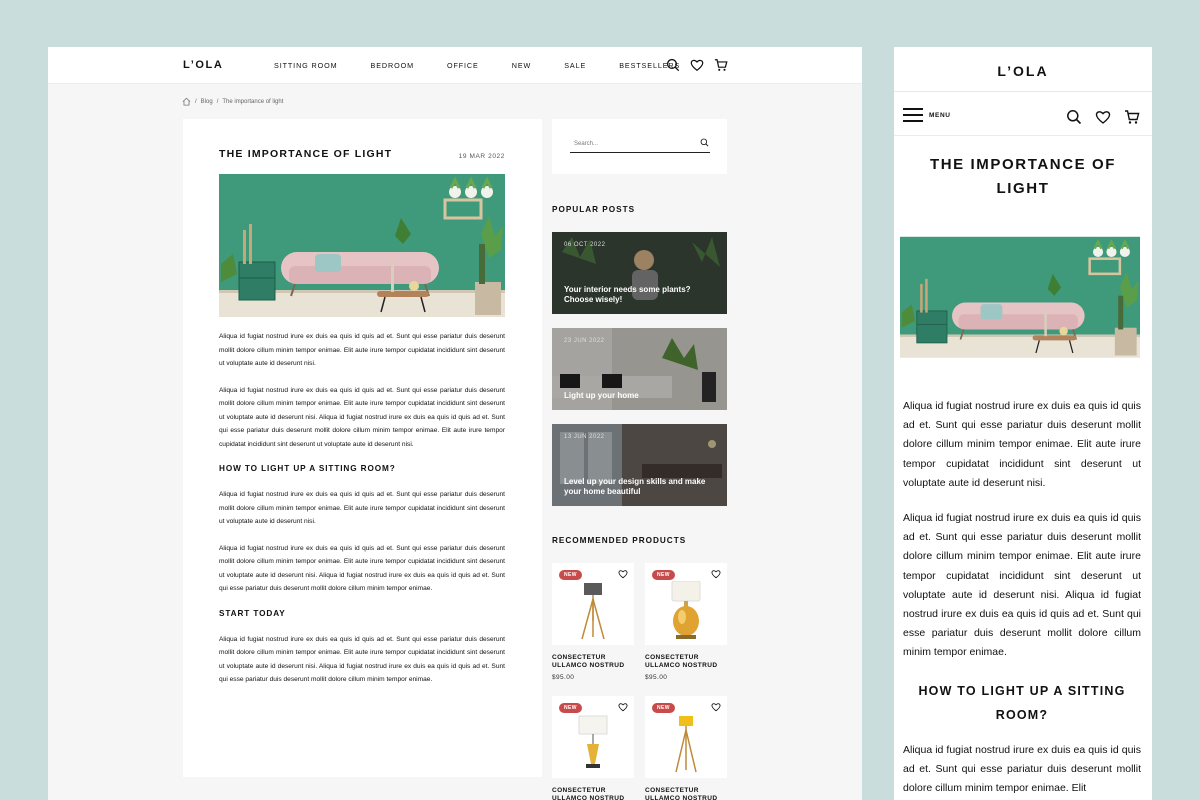 This screenshot has width=1200, height=800. Describe the element at coordinates (392, 65) in the screenshot. I see `nav-bedroom: BEDROOM` at that location.